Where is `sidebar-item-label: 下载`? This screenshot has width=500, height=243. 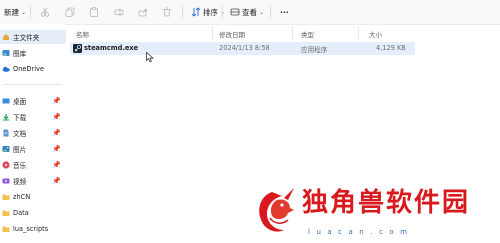
sidebar-item-label: 下载 is located at coordinates (20, 118).